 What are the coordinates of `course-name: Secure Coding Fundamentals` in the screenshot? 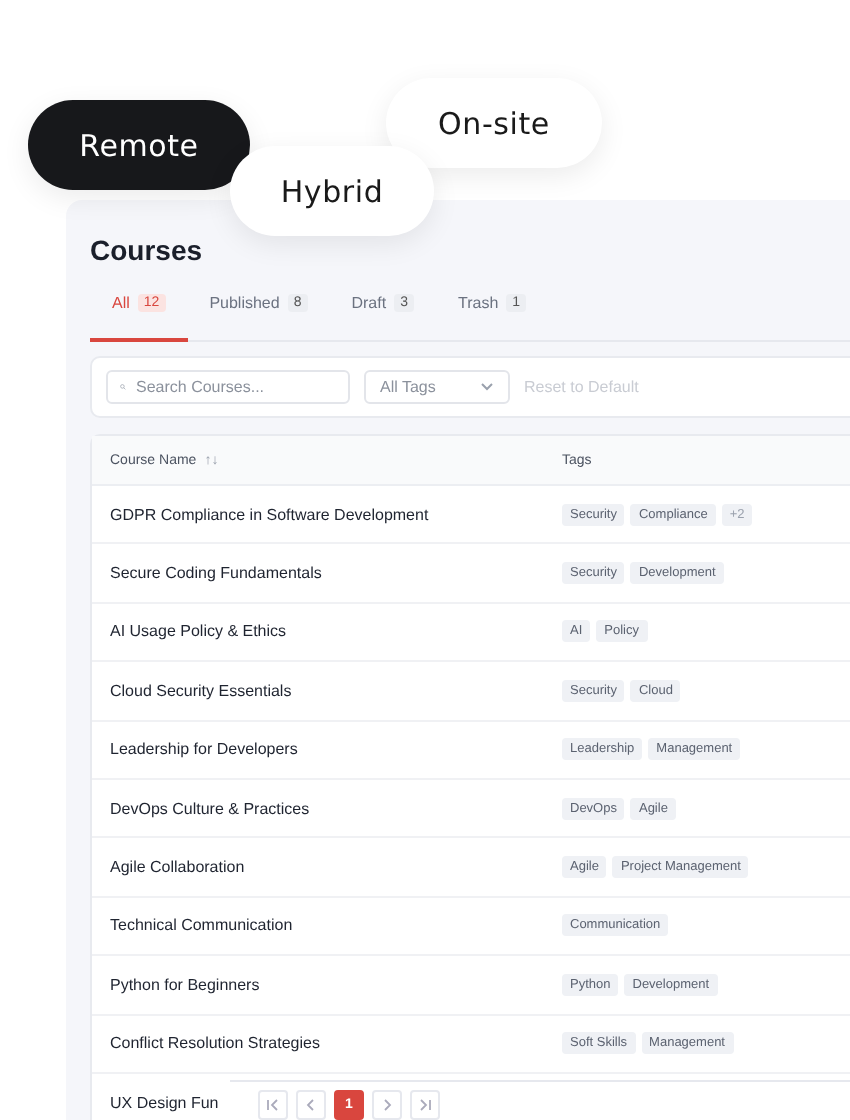 It's located at (216, 573).